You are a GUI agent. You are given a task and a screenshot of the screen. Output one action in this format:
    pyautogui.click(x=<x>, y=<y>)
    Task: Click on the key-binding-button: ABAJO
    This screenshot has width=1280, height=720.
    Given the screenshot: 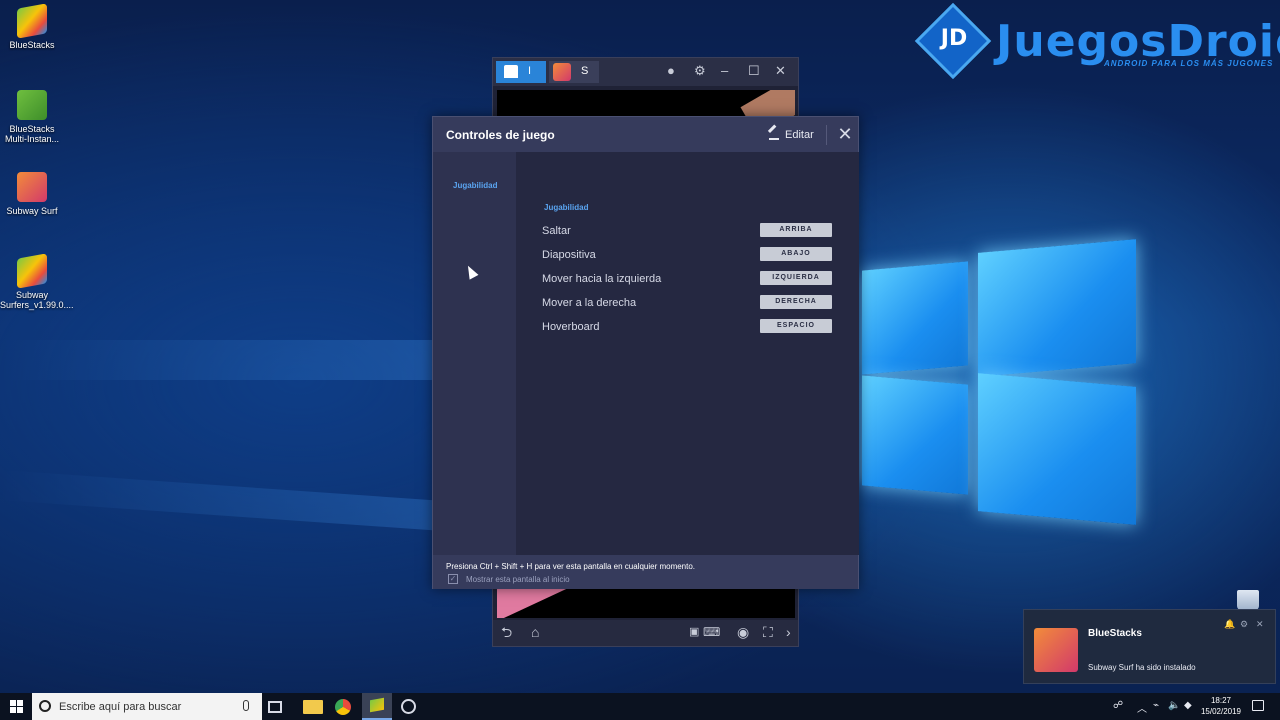 What is the action you would take?
    pyautogui.click(x=796, y=254)
    